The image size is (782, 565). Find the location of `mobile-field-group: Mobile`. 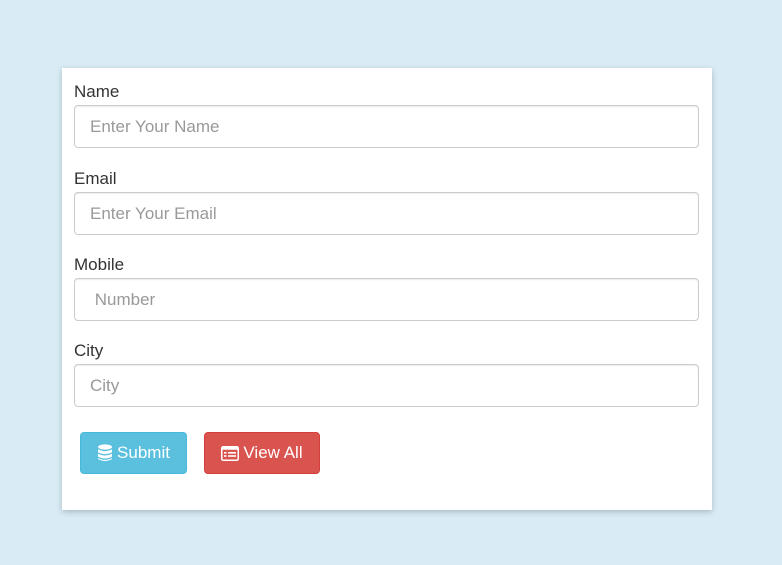

mobile-field-group: Mobile is located at coordinates (386, 288).